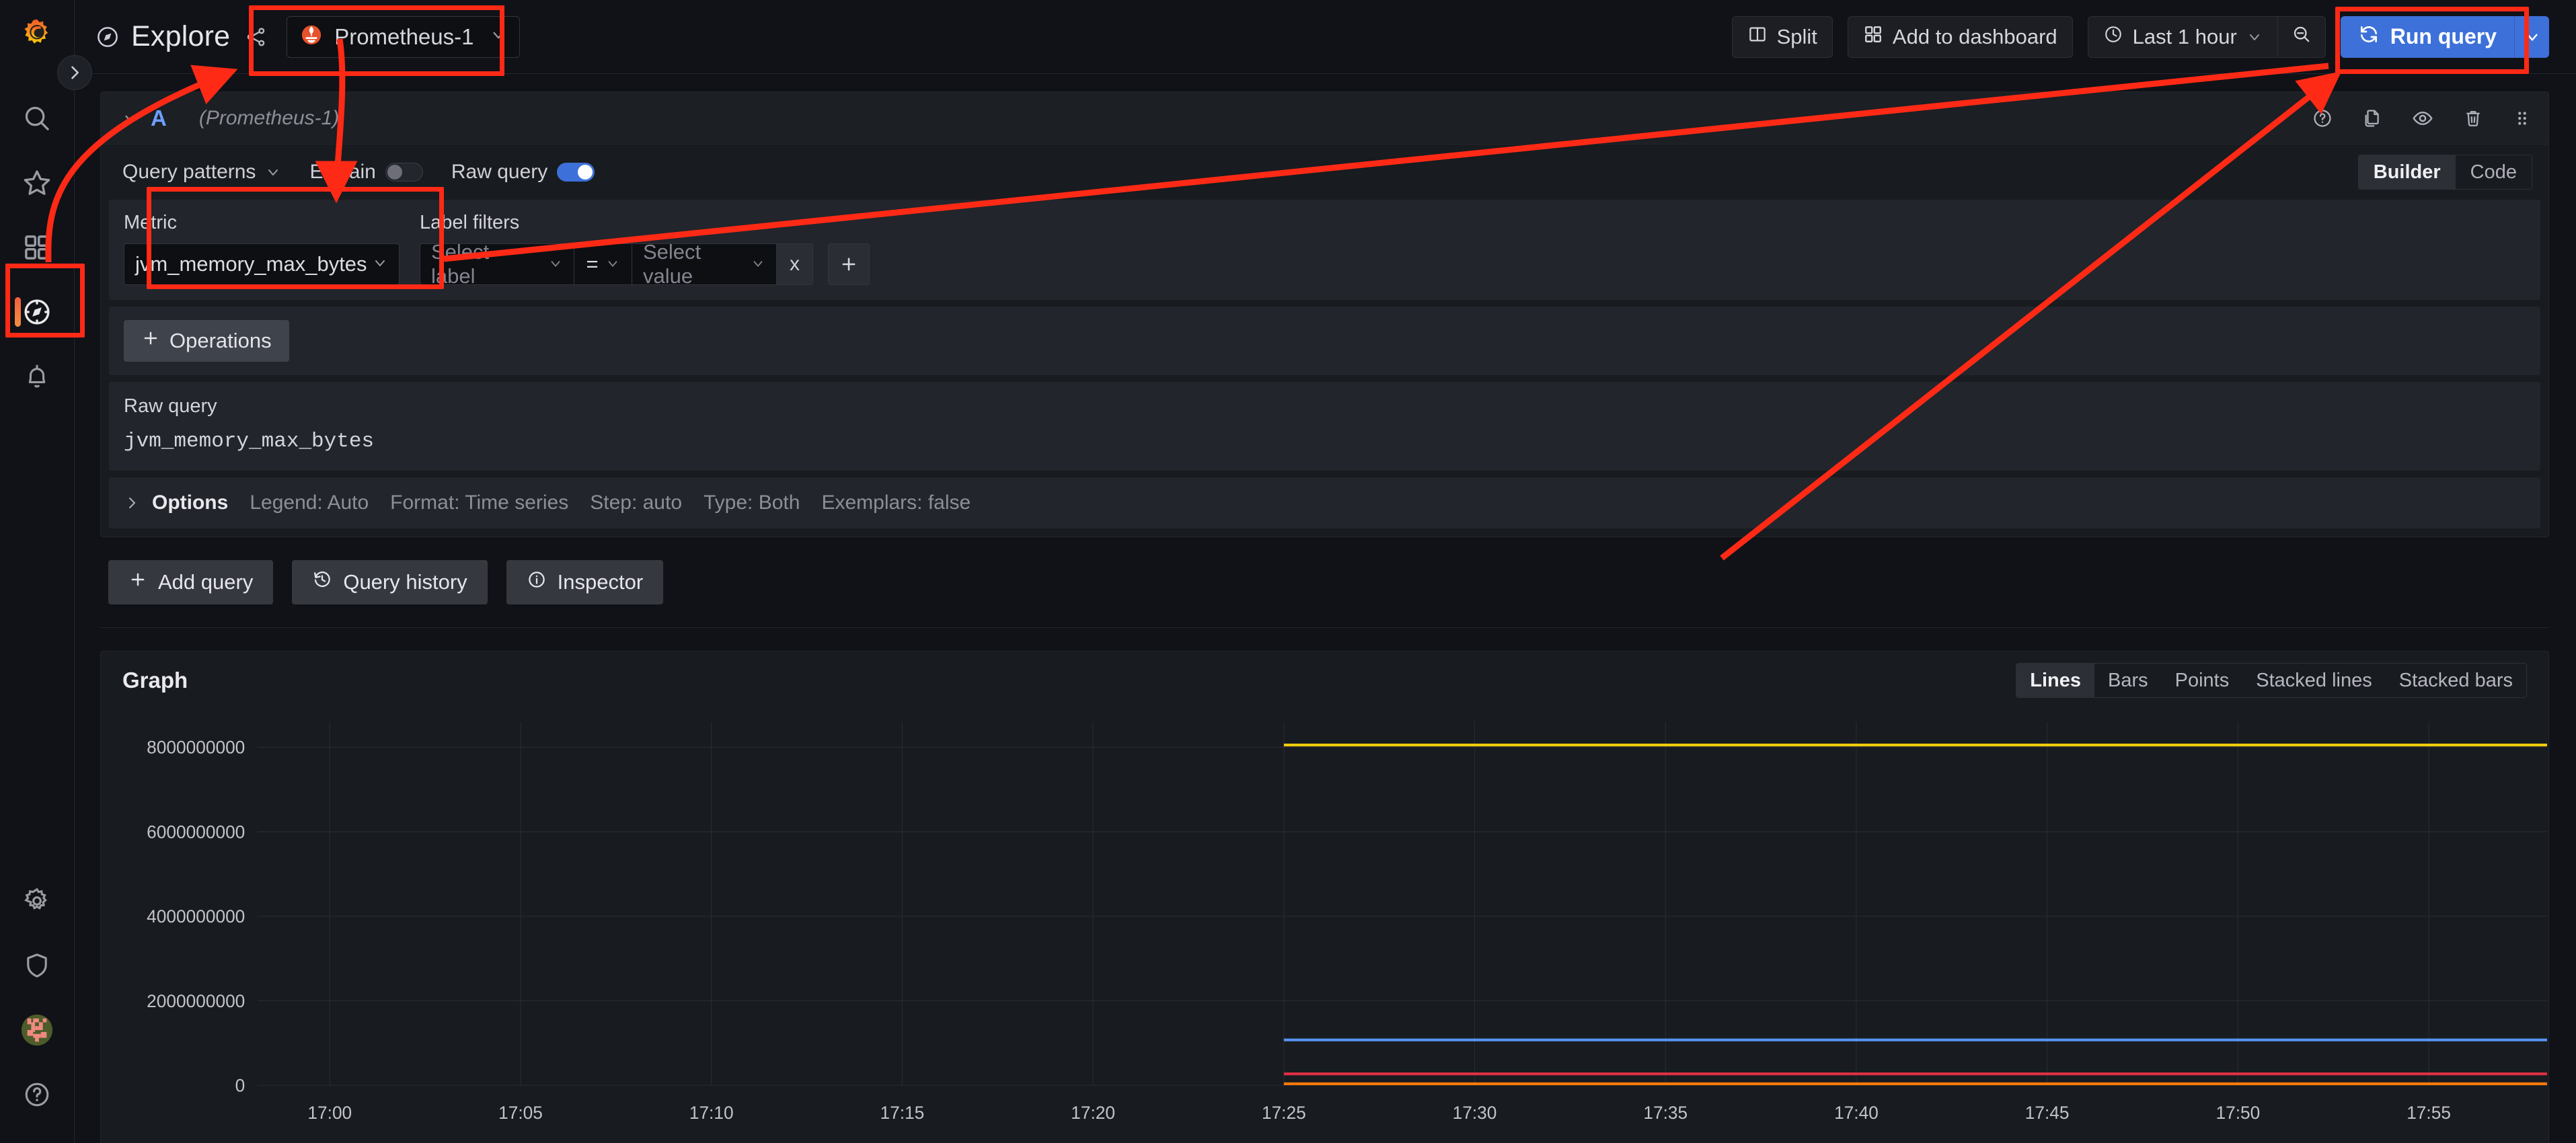 The width and height of the screenshot is (2576, 1143). I want to click on query-history-button: Query history, so click(390, 582).